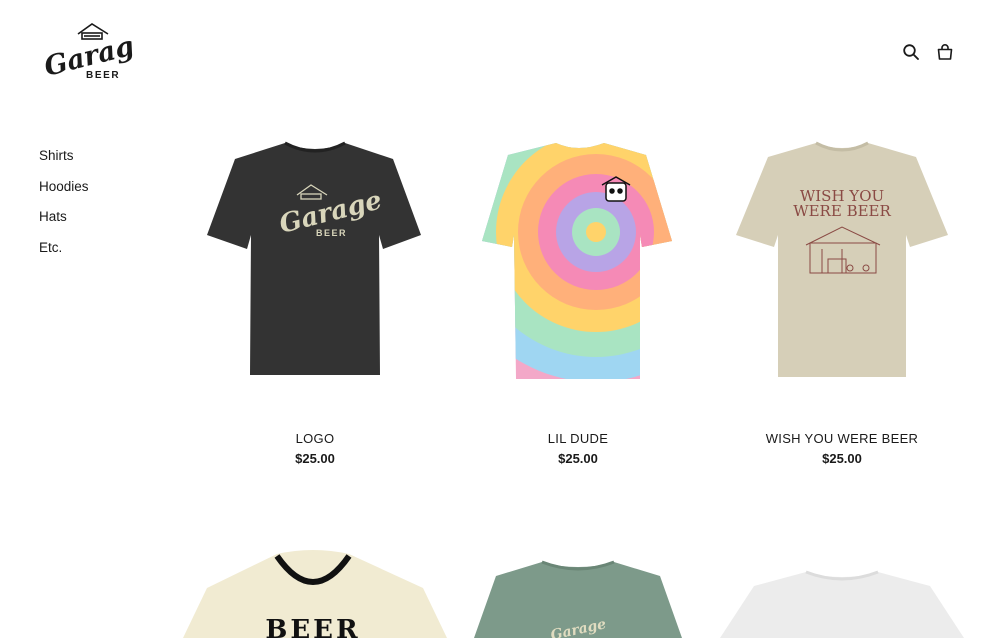  I want to click on tie-dye-pattern, so click(577, 261).